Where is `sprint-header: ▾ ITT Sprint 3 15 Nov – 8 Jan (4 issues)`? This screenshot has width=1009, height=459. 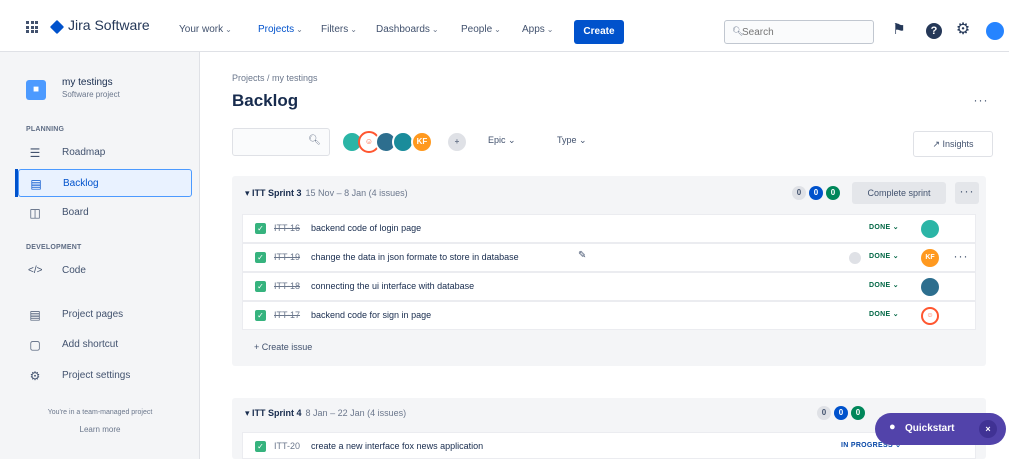 sprint-header: ▾ ITT Sprint 3 15 Nov – 8 Jan (4 issues) is located at coordinates (326, 193).